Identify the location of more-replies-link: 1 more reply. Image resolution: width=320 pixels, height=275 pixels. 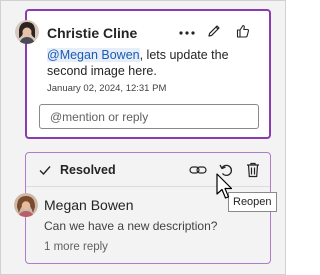
(76, 247).